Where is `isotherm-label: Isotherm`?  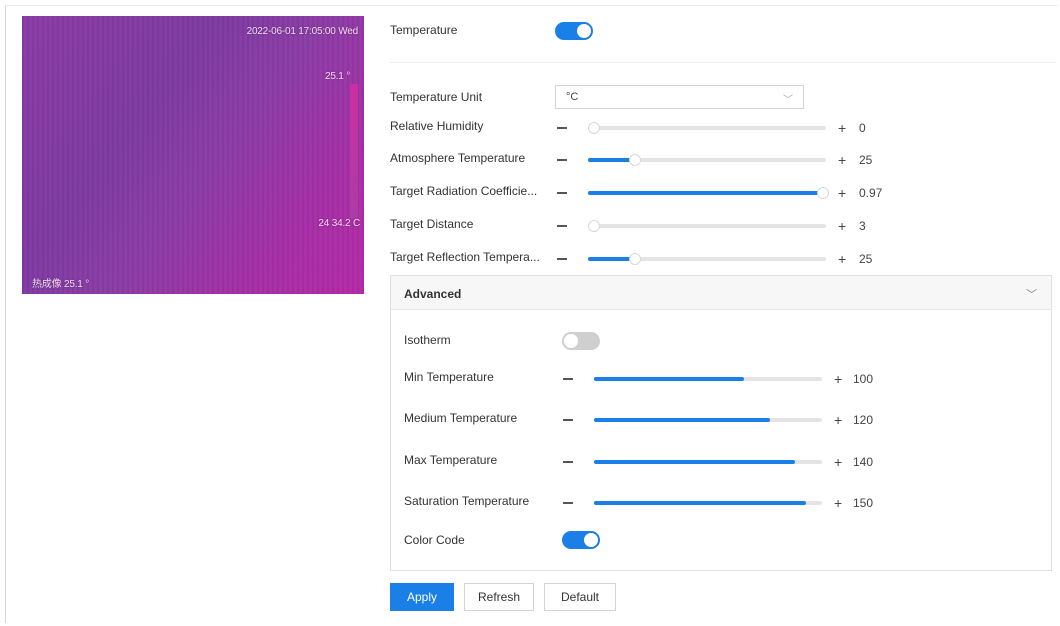 isotherm-label: Isotherm is located at coordinates (427, 340).